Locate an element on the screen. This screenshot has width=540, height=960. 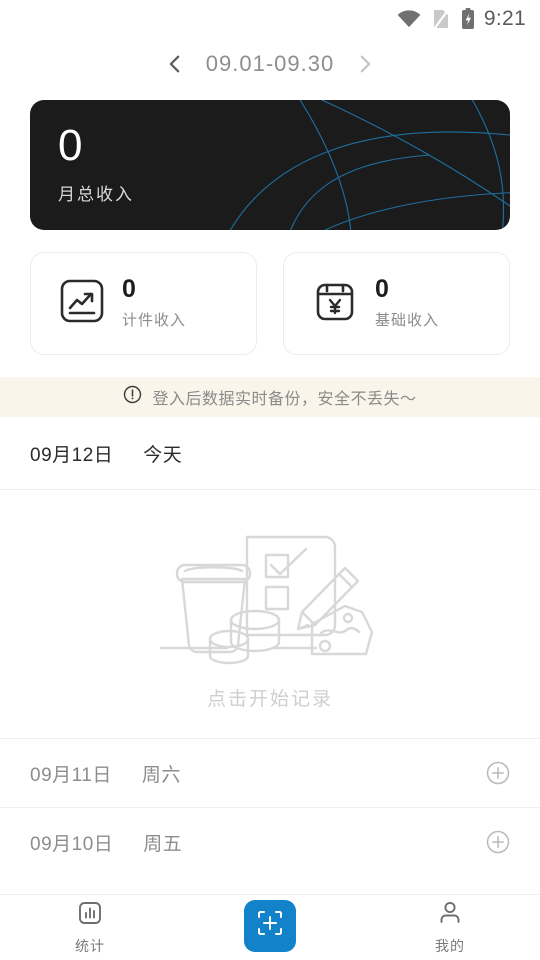
row-date: 09月11日 is located at coordinates (71, 775).